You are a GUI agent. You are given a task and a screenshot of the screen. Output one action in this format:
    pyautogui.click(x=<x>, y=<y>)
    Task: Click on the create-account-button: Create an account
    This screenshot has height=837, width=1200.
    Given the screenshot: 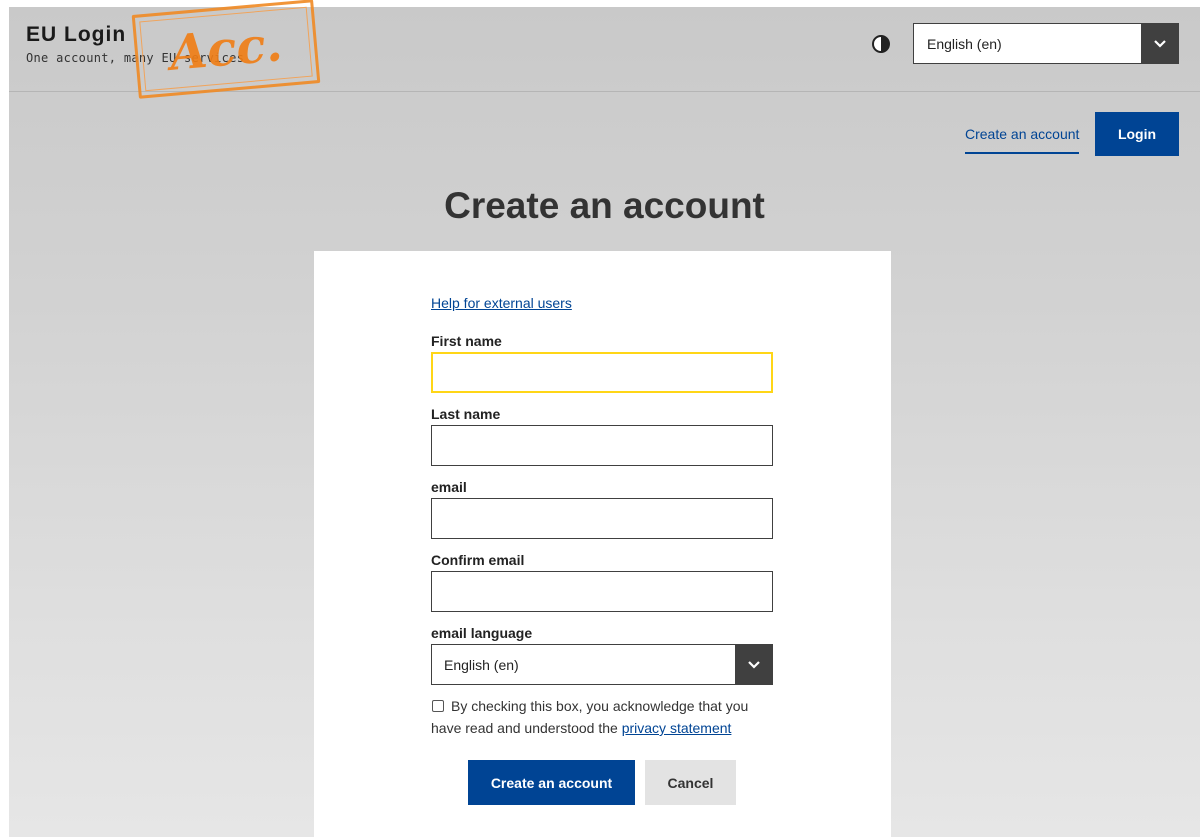 What is the action you would take?
    pyautogui.click(x=551, y=782)
    